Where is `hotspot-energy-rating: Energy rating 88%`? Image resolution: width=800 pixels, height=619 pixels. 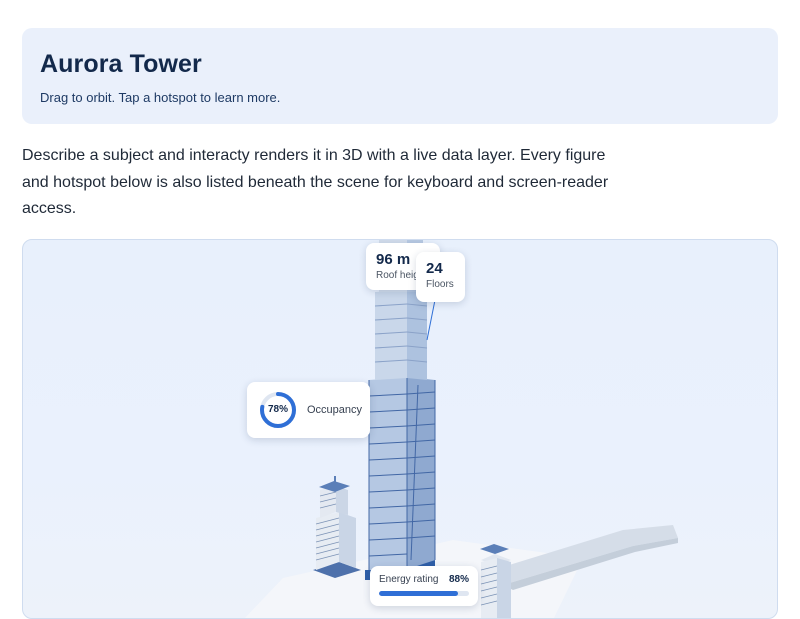 hotspot-energy-rating: Energy rating 88% is located at coordinates (424, 586).